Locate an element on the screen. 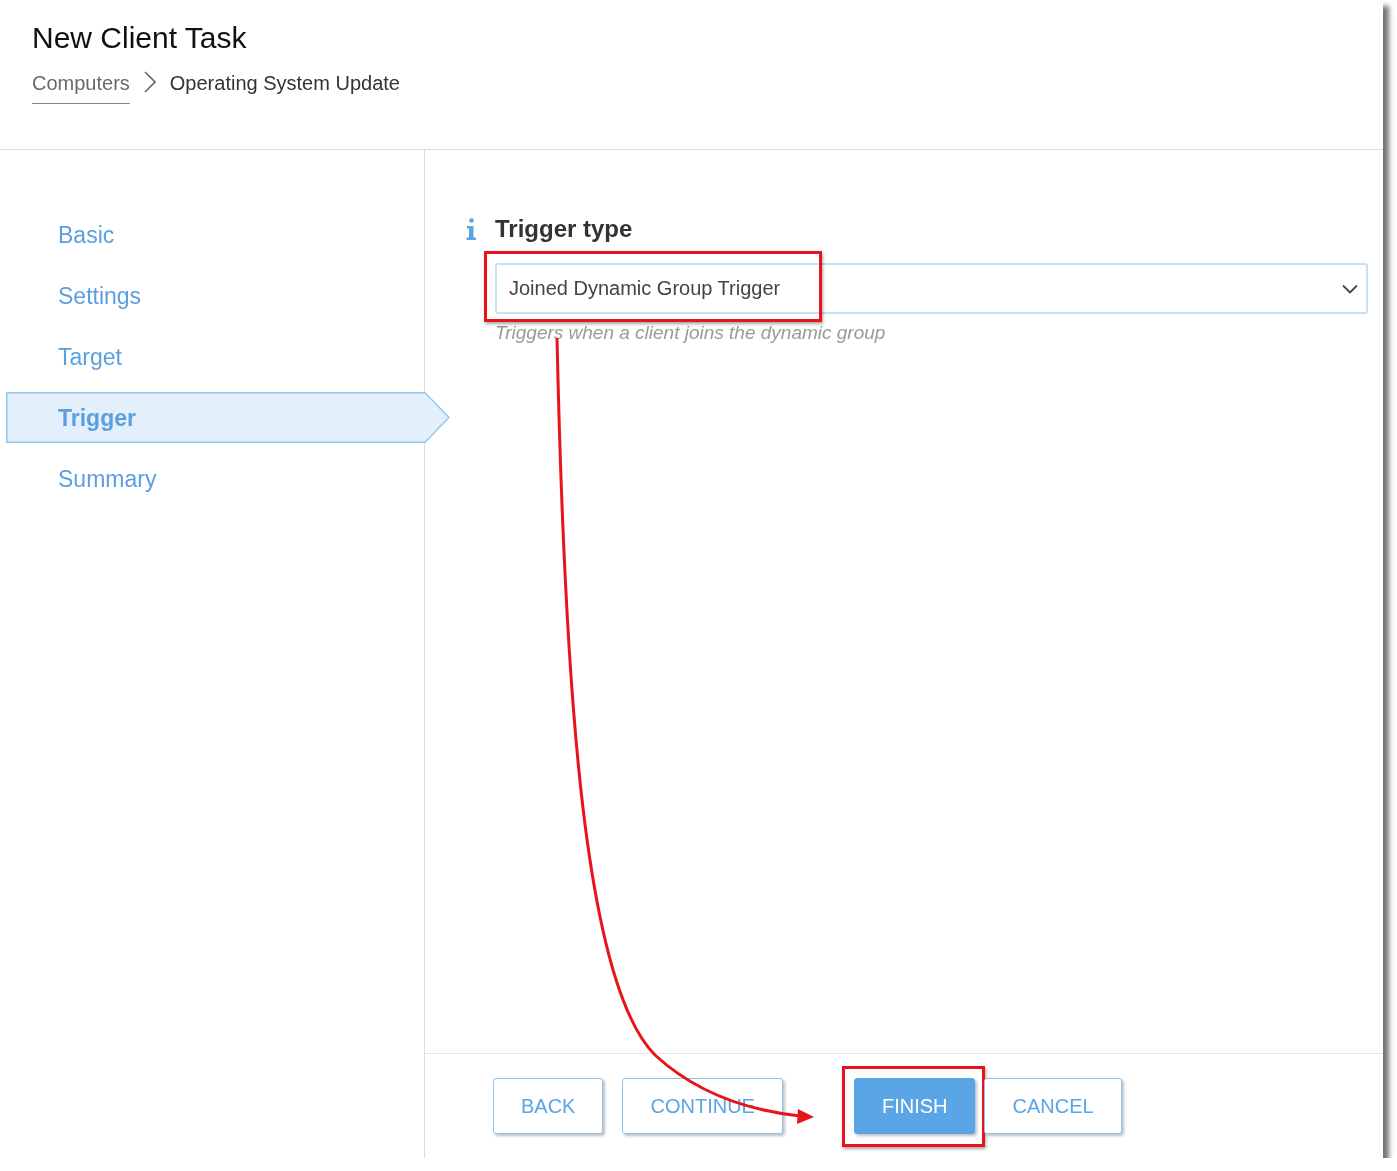 The image size is (1397, 1171). breadcrumb-link: Computers is located at coordinates (81, 87).